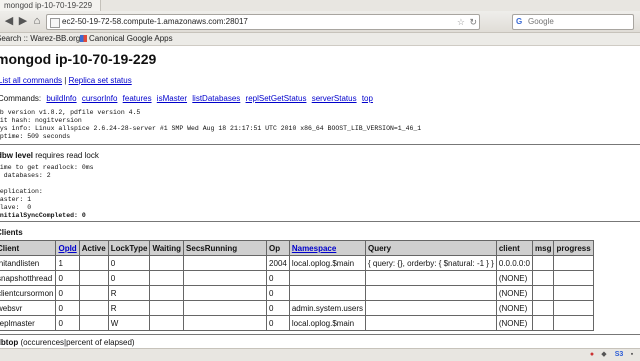  I want to click on command-link-buildinfo: buildInfo, so click(61, 98).